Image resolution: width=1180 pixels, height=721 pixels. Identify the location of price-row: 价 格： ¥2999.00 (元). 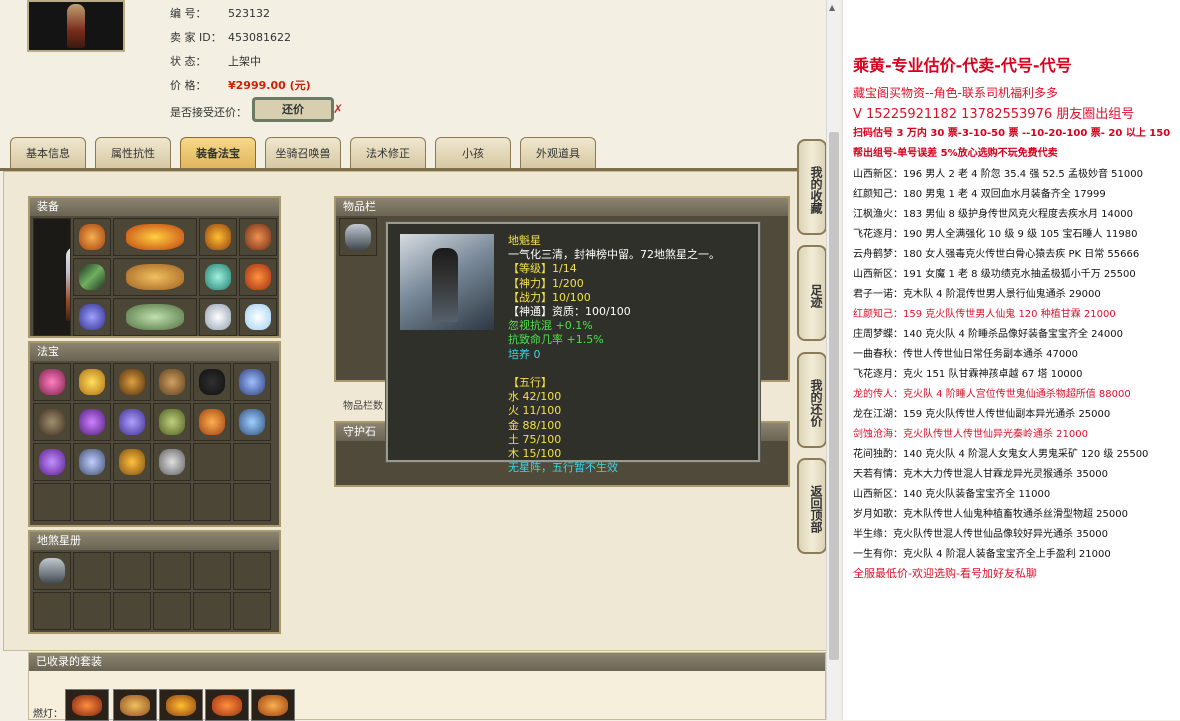
(240, 85).